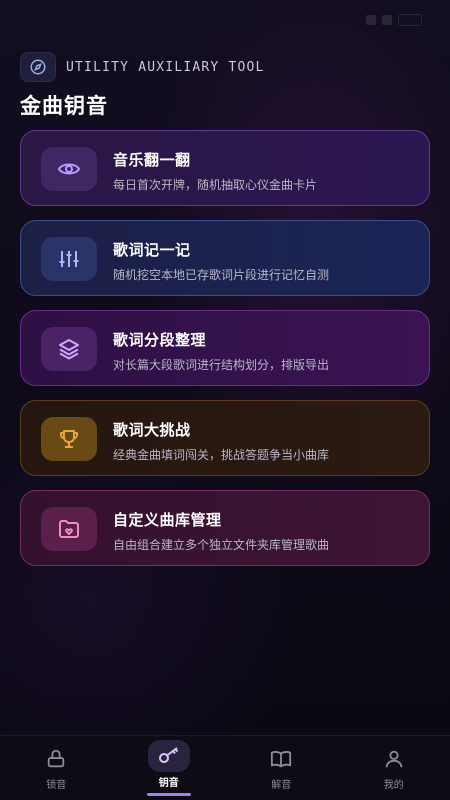 Image resolution: width=450 pixels, height=800 pixels. I want to click on layers-icon, so click(69, 349).